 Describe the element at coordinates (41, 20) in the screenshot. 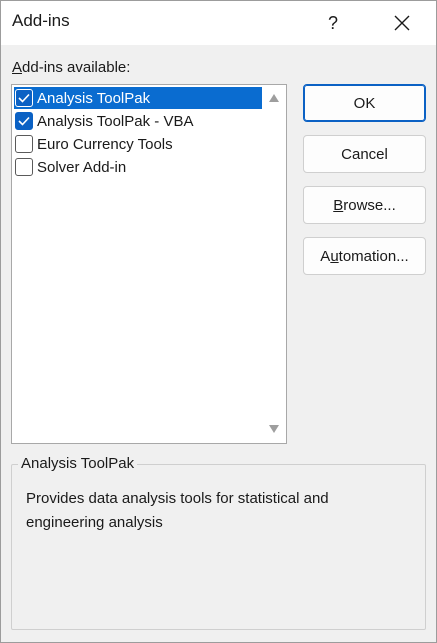

I see `dialog-title: Add-ins` at that location.